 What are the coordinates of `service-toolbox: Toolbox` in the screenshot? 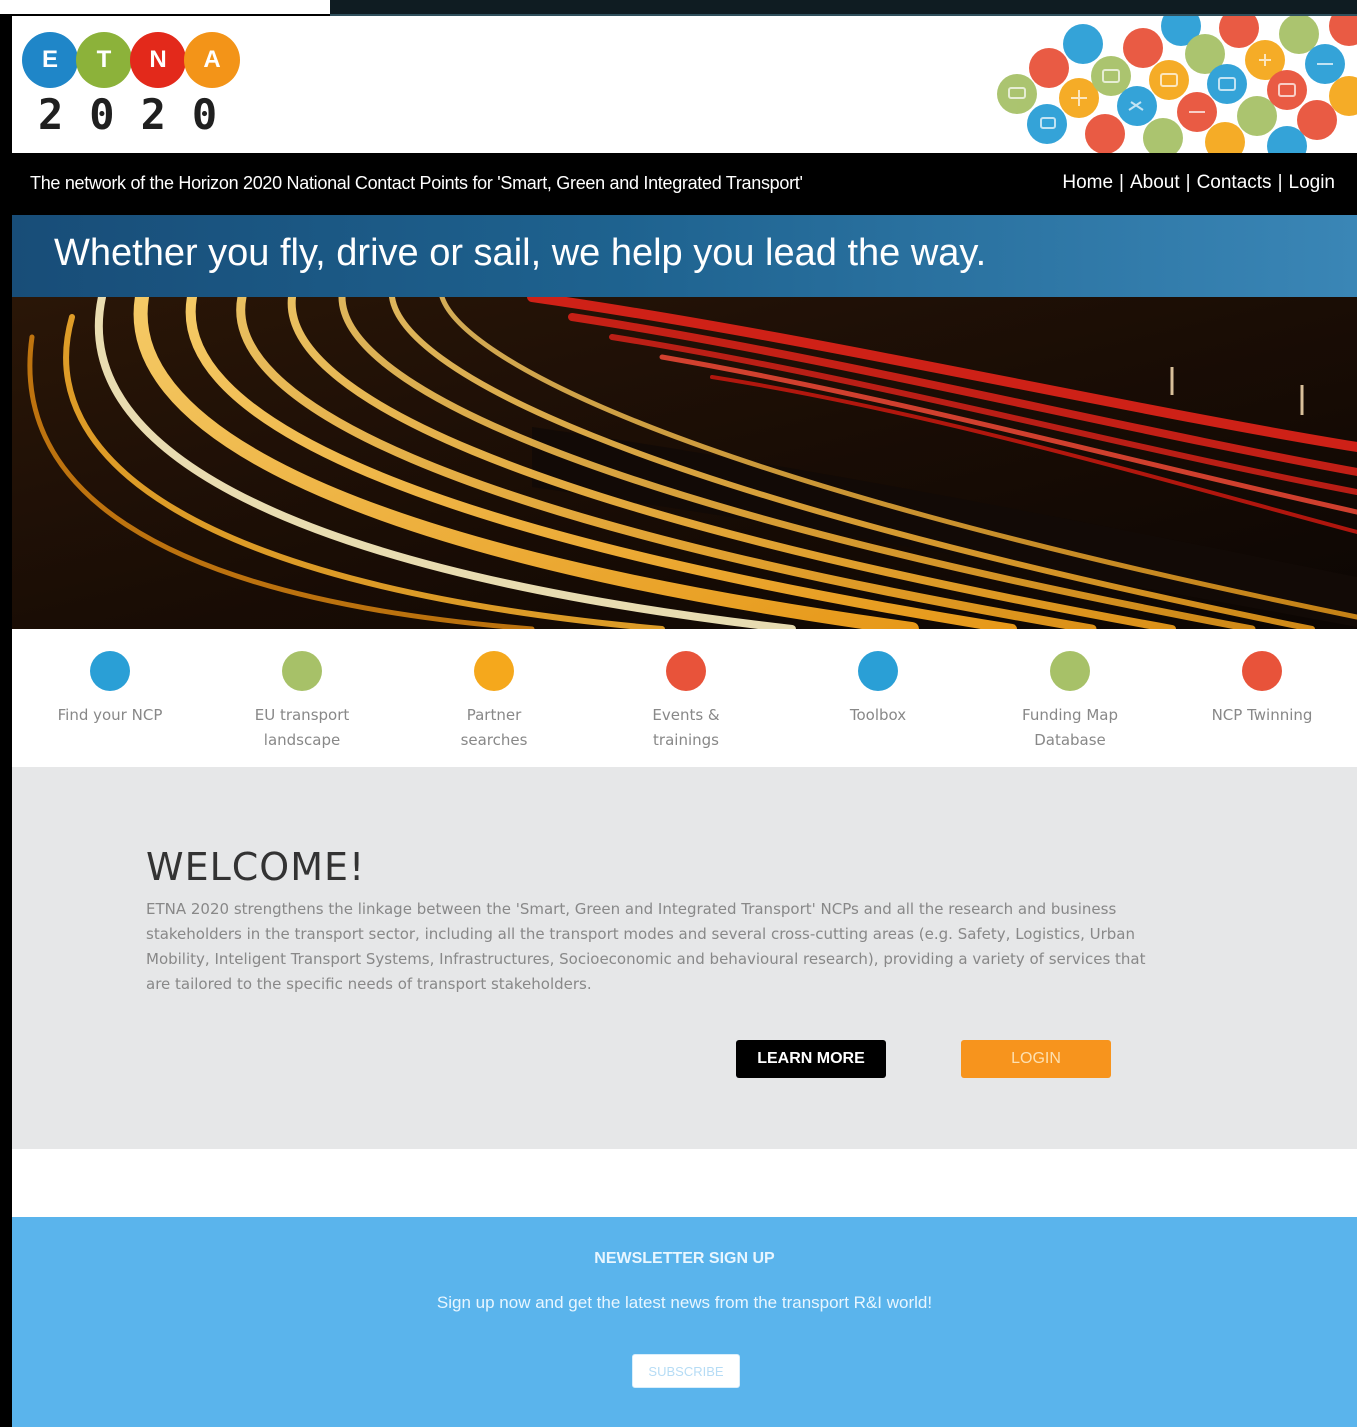 It's located at (878, 689).